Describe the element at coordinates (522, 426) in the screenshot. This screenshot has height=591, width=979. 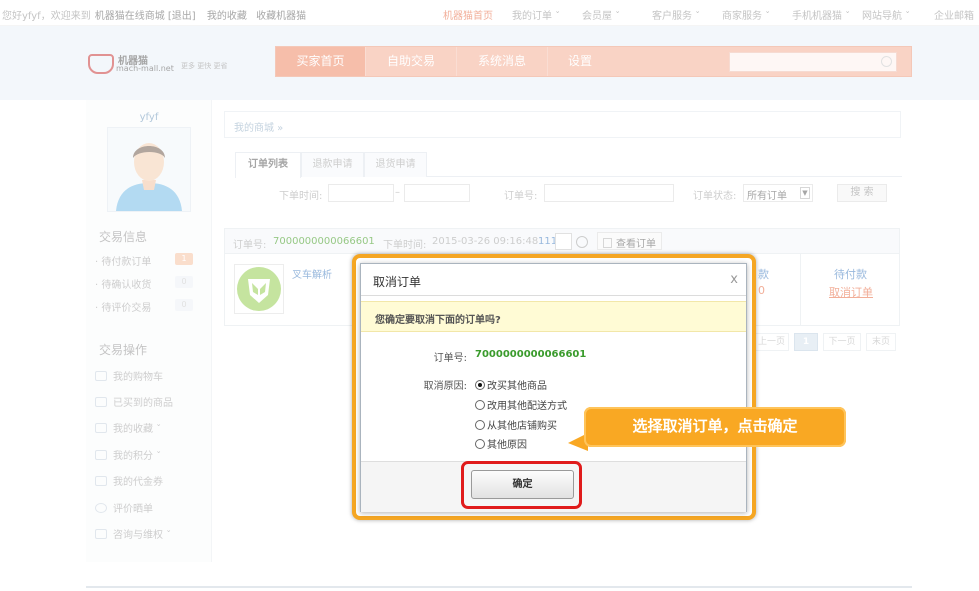
I see `reason-option-label: 从其他店铺购买` at that location.